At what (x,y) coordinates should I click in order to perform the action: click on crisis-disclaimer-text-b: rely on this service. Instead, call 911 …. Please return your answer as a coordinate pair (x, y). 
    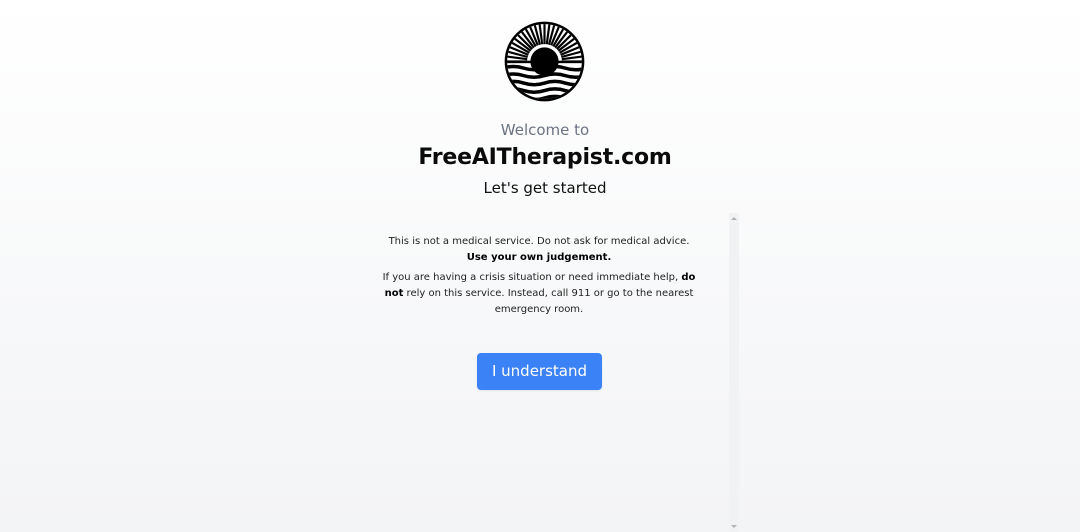
    Looking at the image, I should click on (548, 301).